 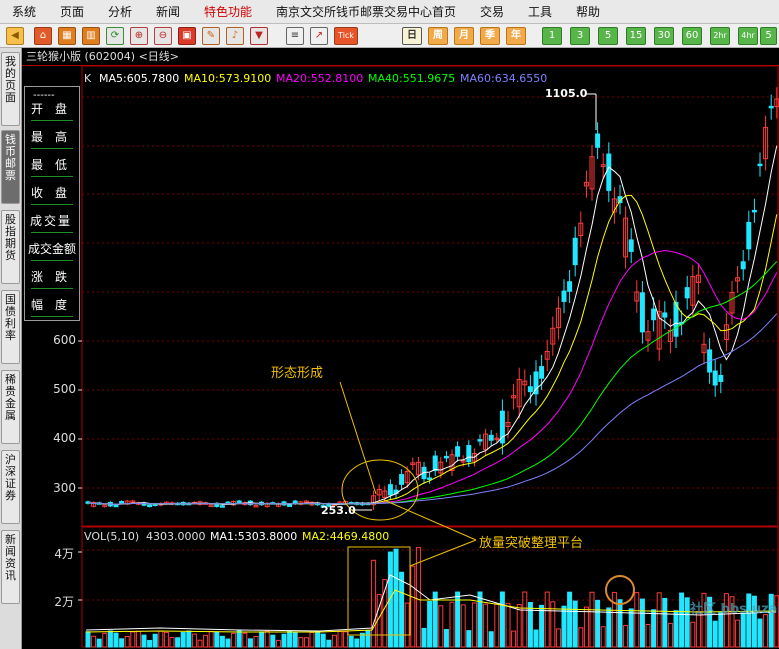 I want to click on price-tick-400: 400, so click(x=64, y=438).